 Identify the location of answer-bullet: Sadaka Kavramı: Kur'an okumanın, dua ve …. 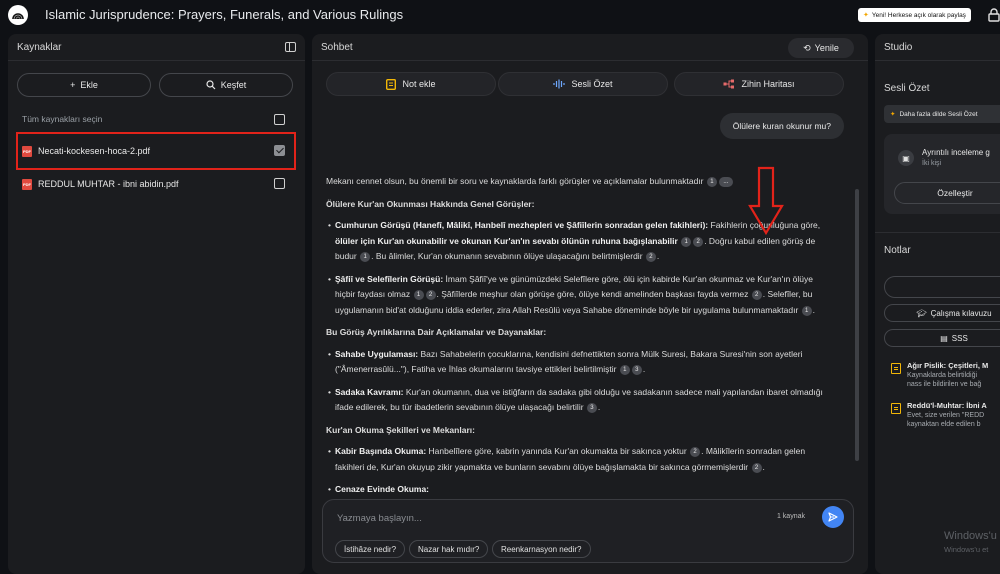
(576, 400).